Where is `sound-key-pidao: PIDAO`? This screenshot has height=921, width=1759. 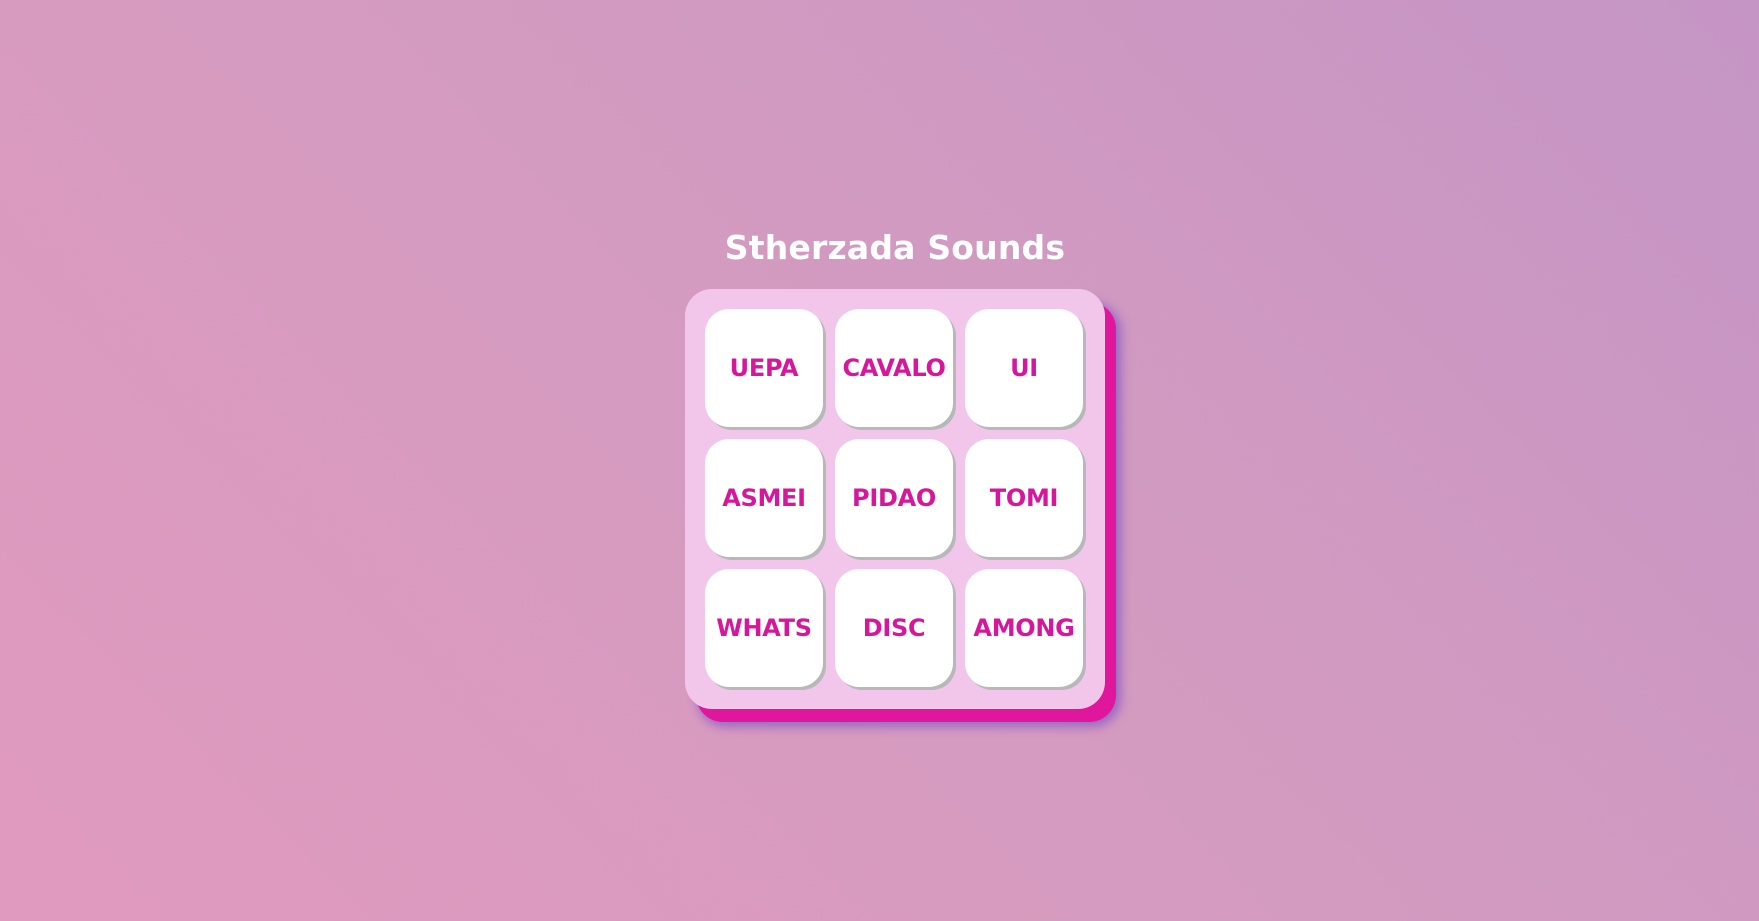 sound-key-pidao: PIDAO is located at coordinates (894, 498).